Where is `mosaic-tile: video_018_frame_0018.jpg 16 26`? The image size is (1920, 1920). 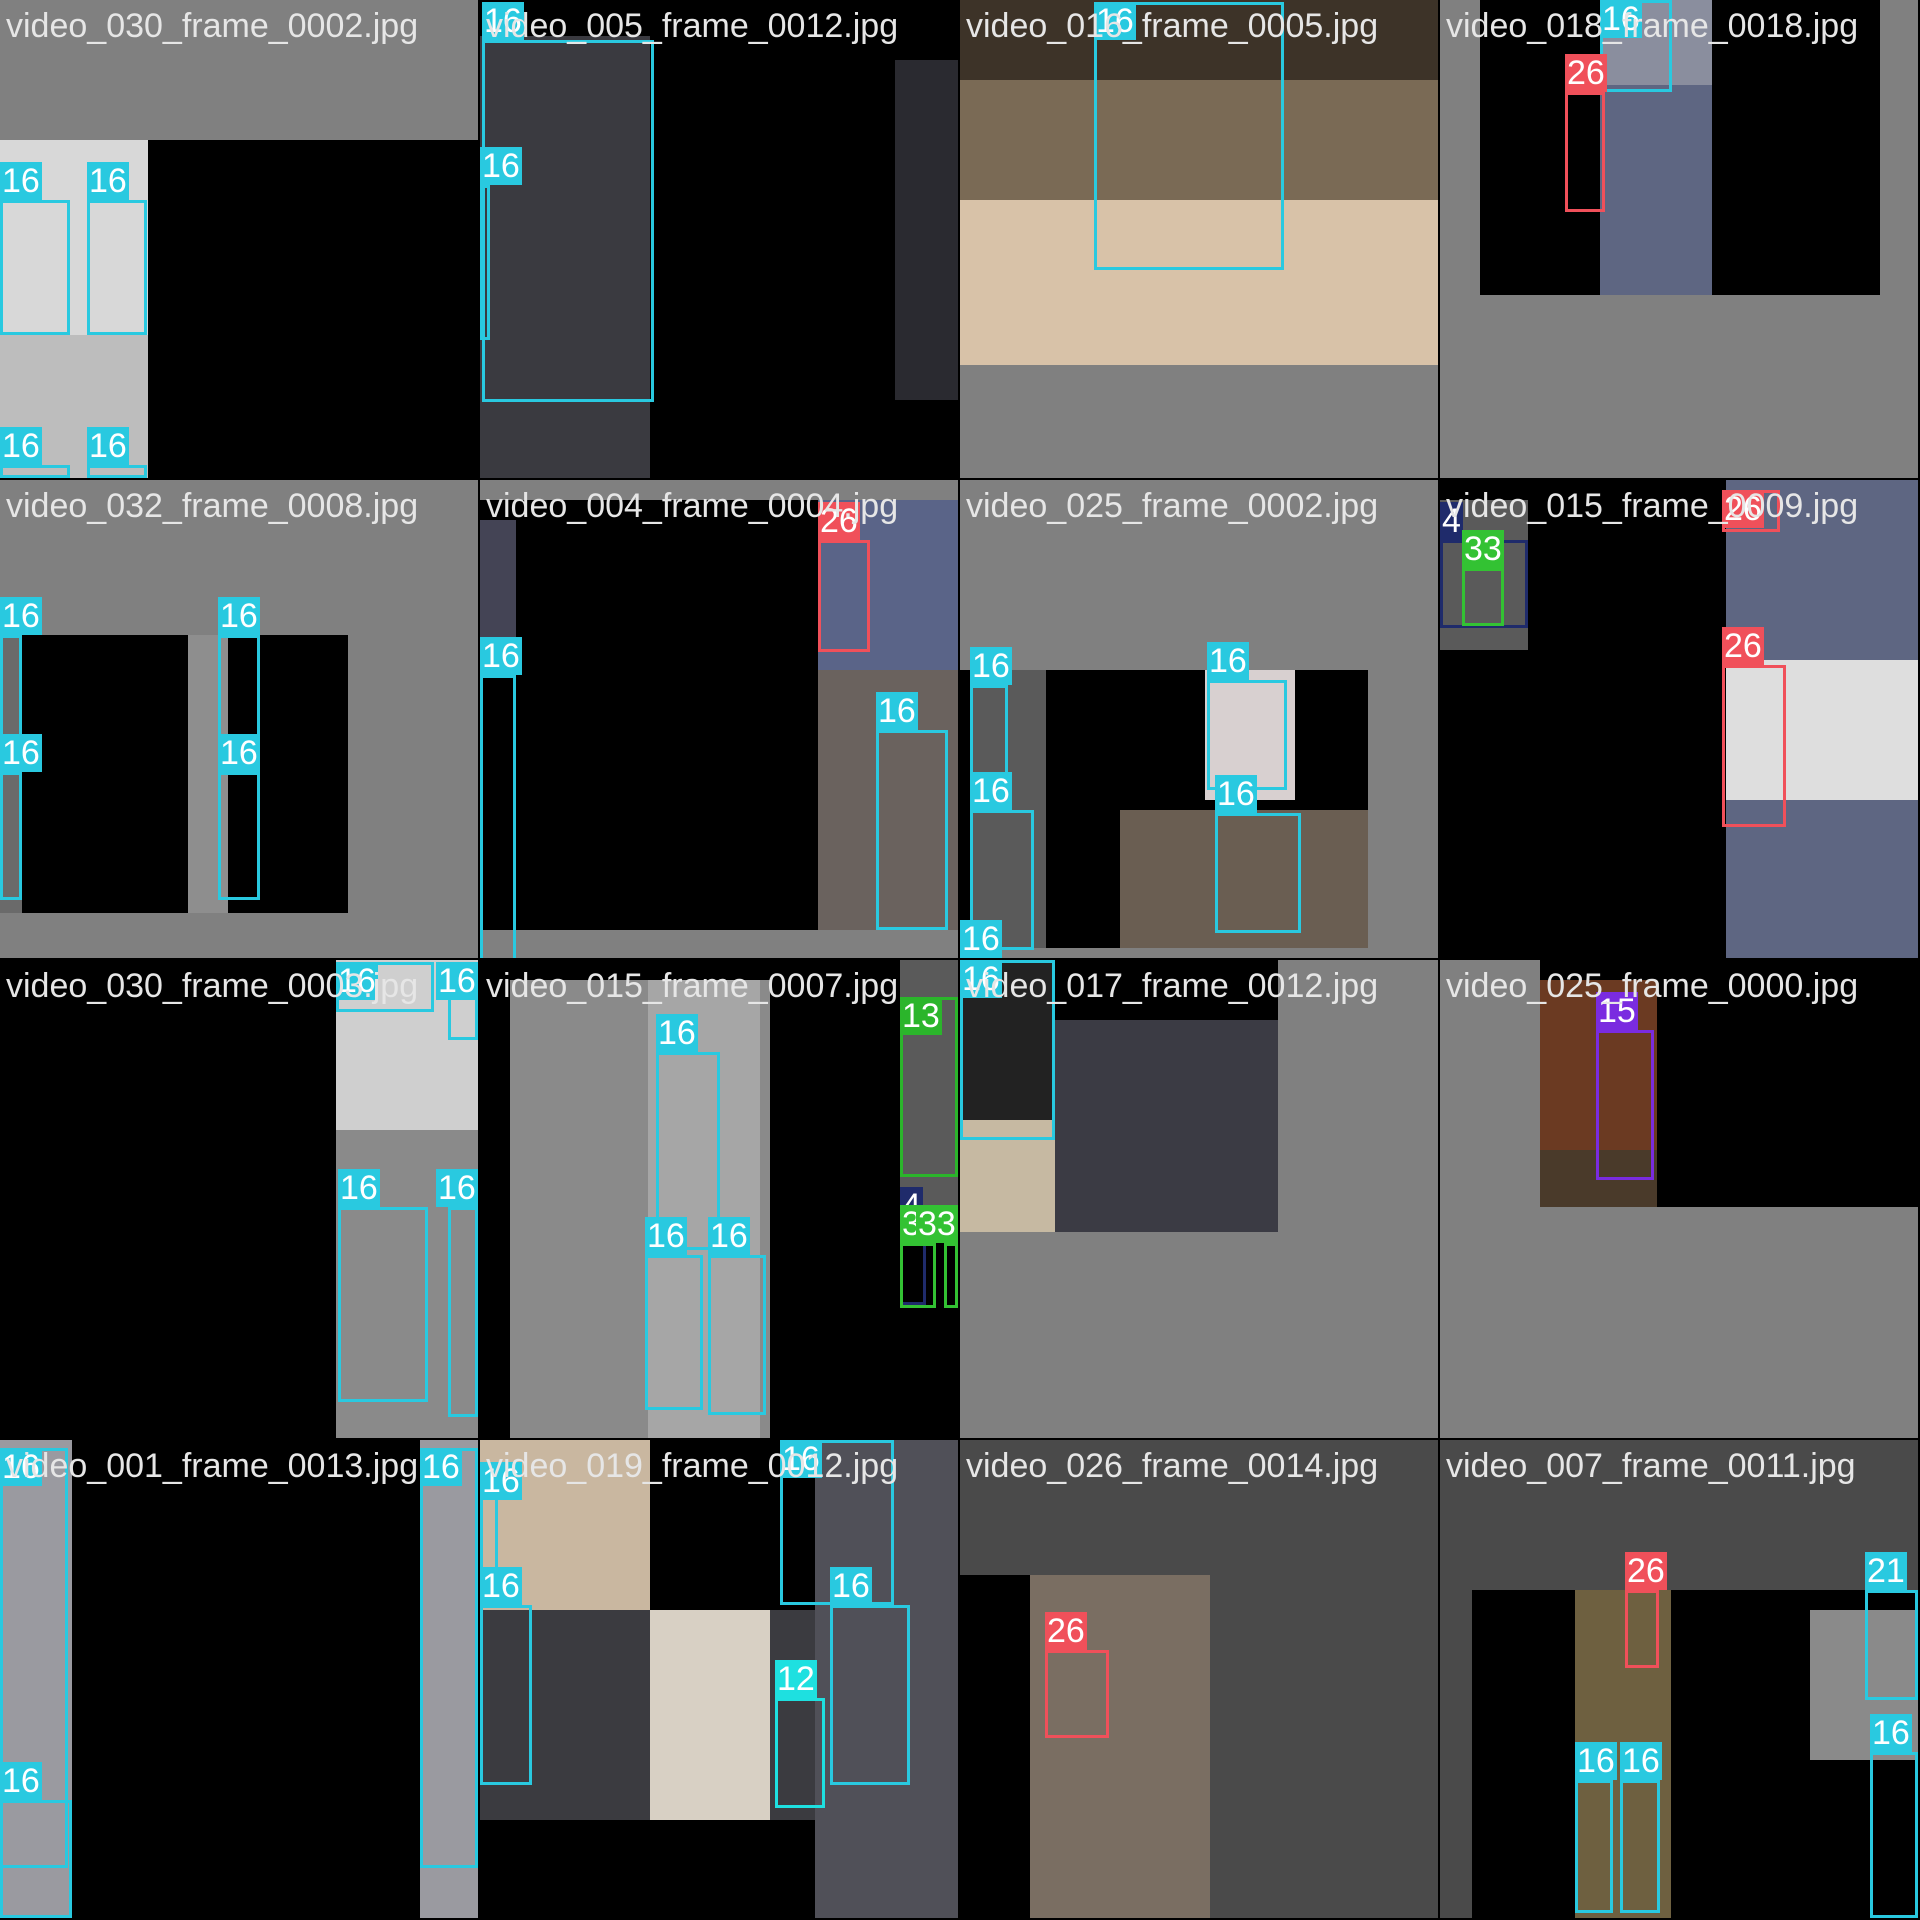 mosaic-tile: video_018_frame_0018.jpg 16 26 is located at coordinates (1679, 239).